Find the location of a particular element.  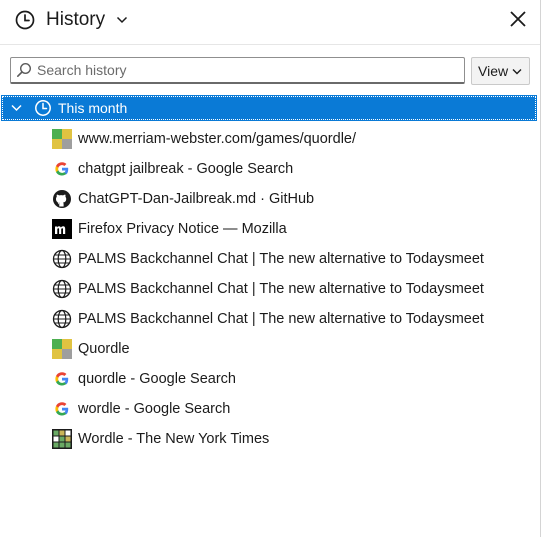

mozilla-icon is located at coordinates (62, 229).